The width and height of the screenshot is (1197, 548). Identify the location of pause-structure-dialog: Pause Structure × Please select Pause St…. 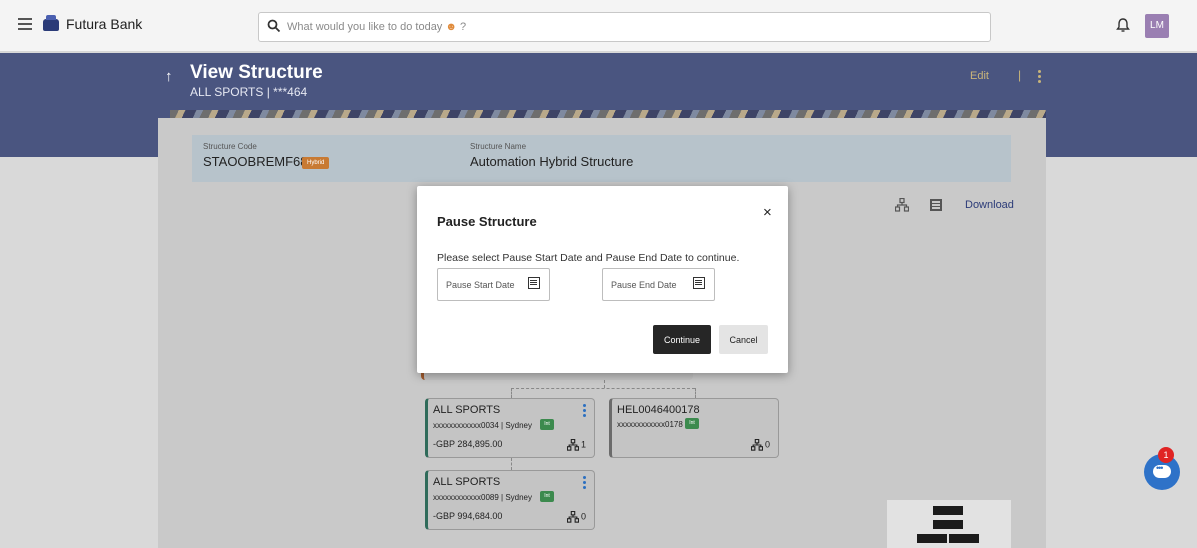
(602, 279).